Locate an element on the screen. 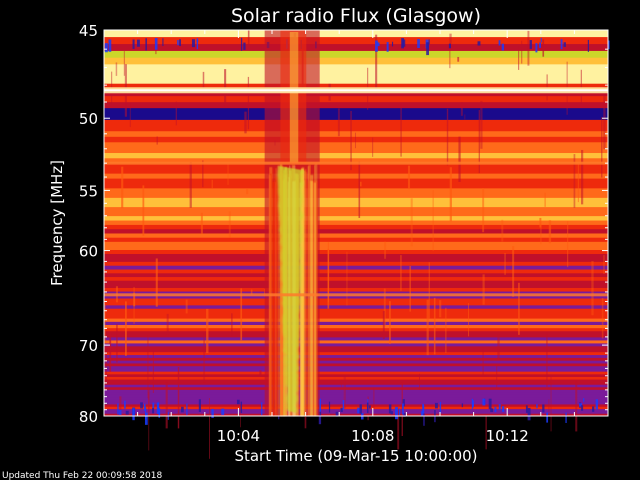 Image resolution: width=640 pixels, height=480 pixels. y-tick-label: 55 is located at coordinates (88, 191).